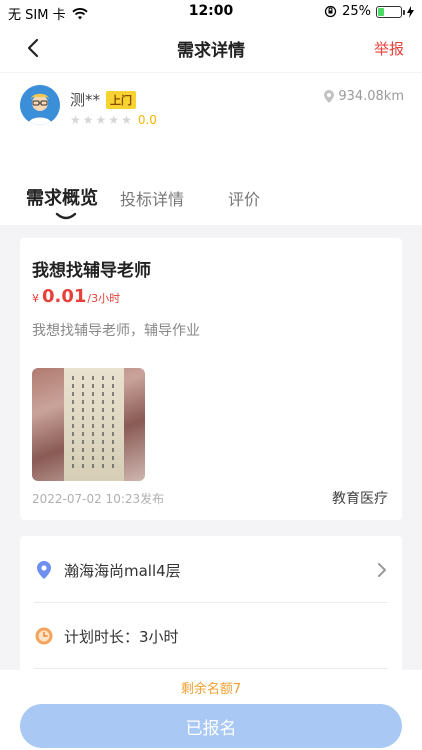 The width and height of the screenshot is (422, 750). I want to click on battery-icon, so click(390, 11).